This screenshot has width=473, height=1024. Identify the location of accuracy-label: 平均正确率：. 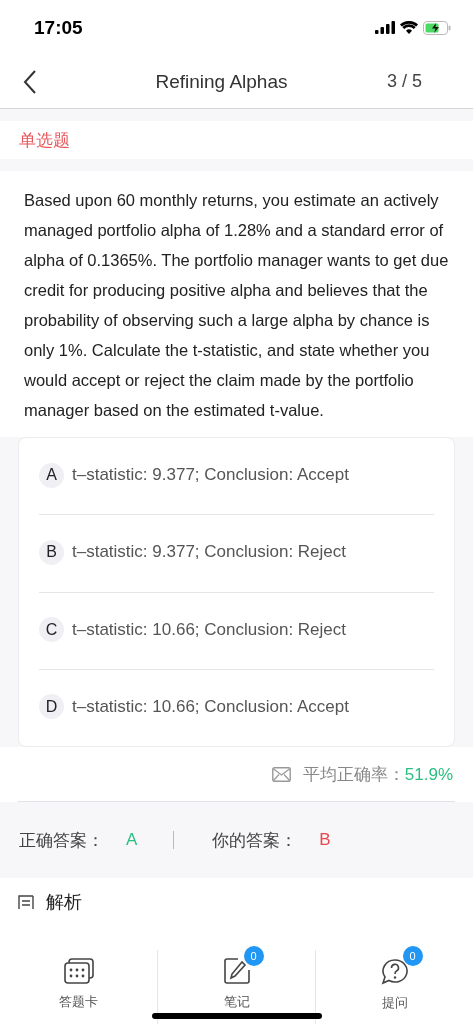
(353, 774).